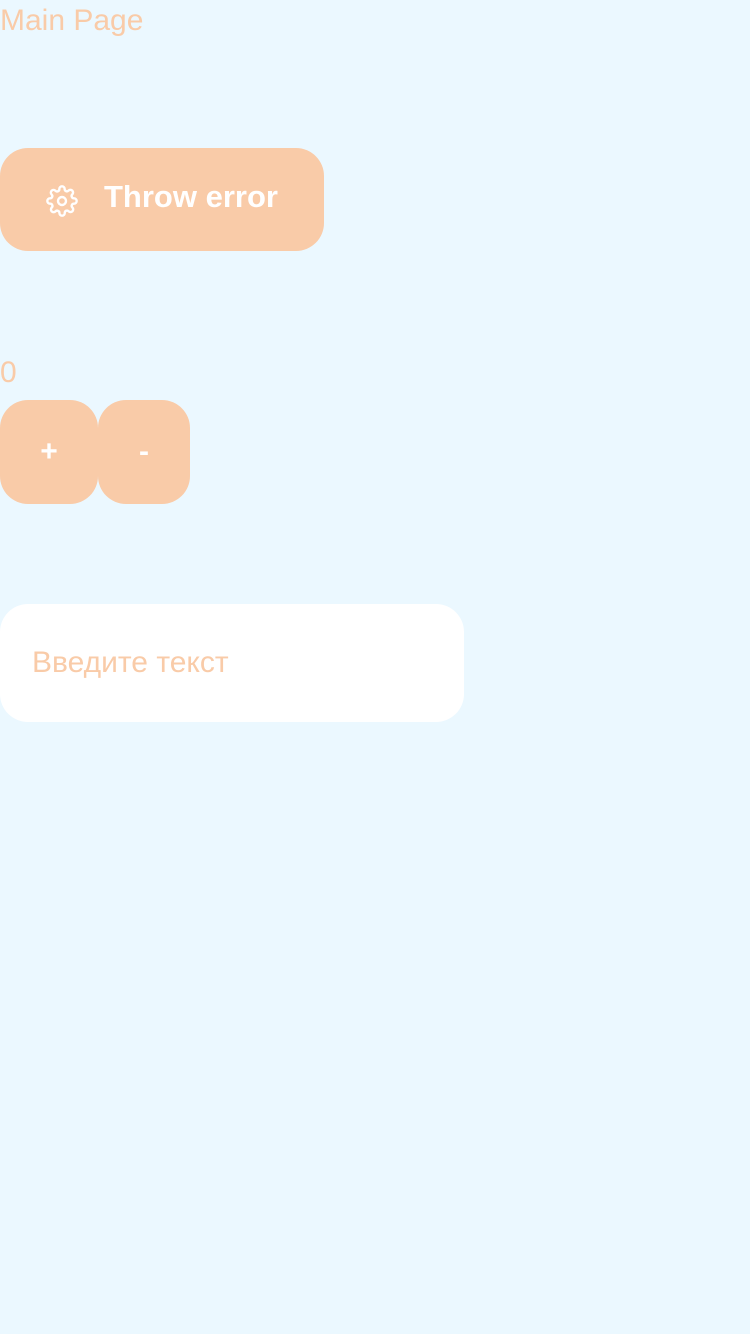 The width and height of the screenshot is (750, 1334). I want to click on text-input, so click(232, 663).